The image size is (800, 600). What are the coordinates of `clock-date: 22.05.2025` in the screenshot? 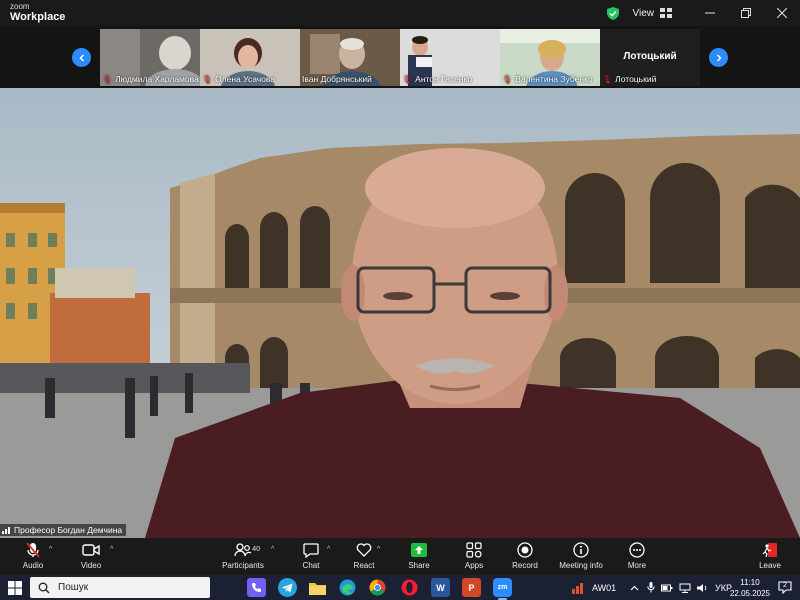 It's located at (749, 593).